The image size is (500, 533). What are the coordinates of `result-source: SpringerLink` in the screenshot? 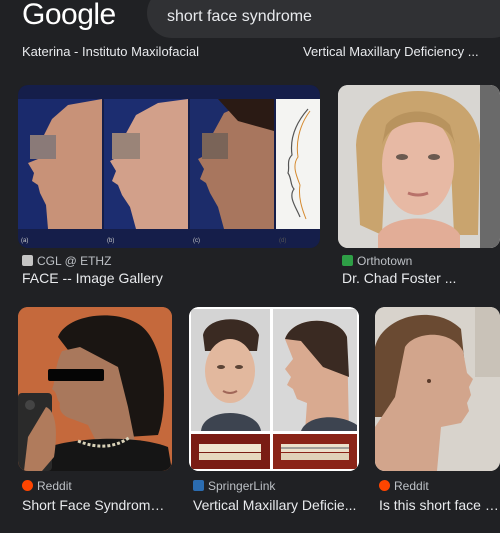 It's located at (234, 486).